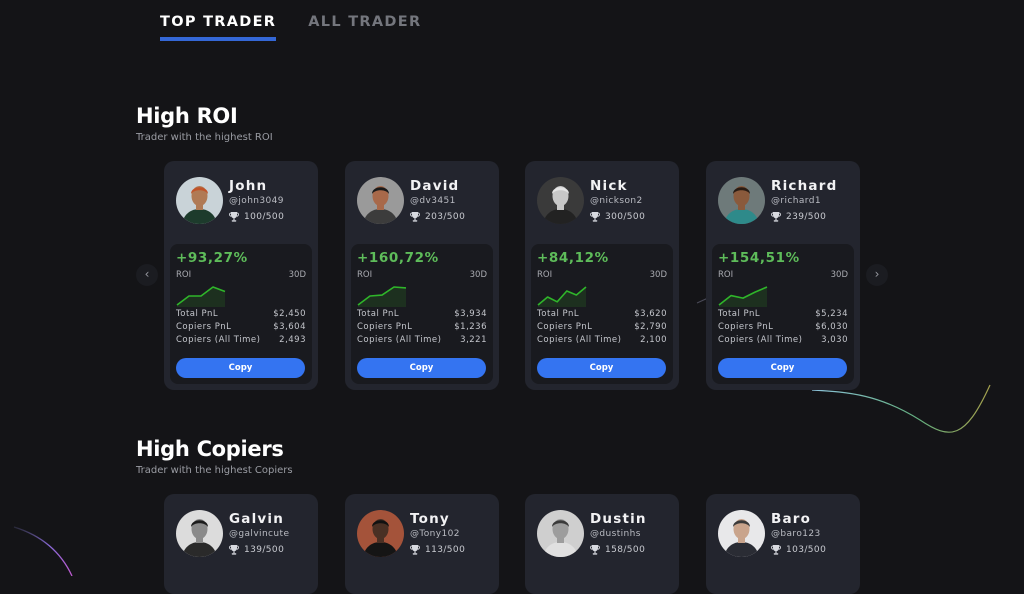  Describe the element at coordinates (434, 186) in the screenshot. I see `trader-name: David` at that location.